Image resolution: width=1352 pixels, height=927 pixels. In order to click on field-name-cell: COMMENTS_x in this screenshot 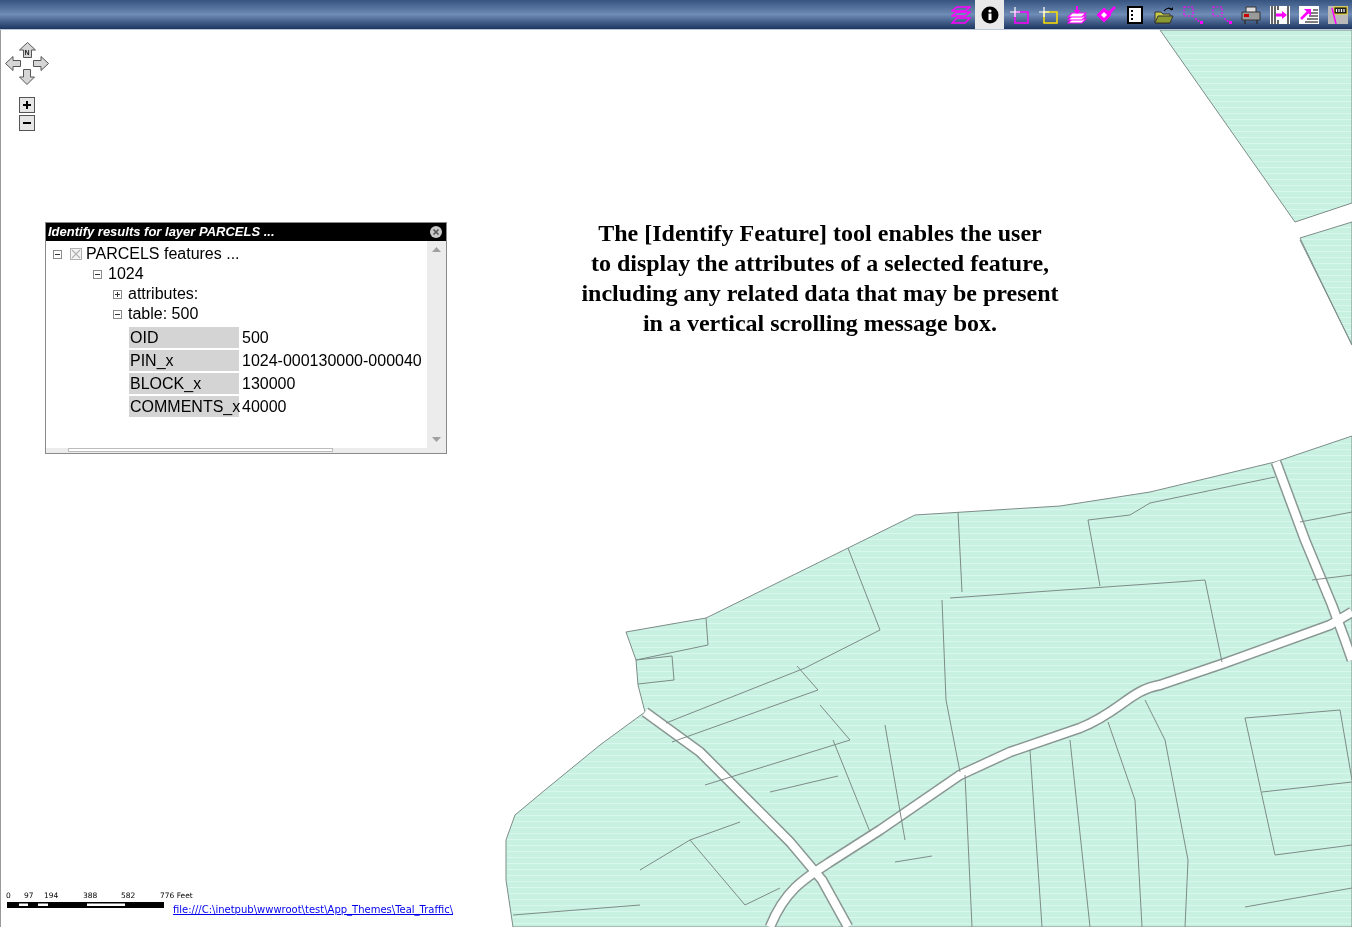, I will do `click(184, 406)`.